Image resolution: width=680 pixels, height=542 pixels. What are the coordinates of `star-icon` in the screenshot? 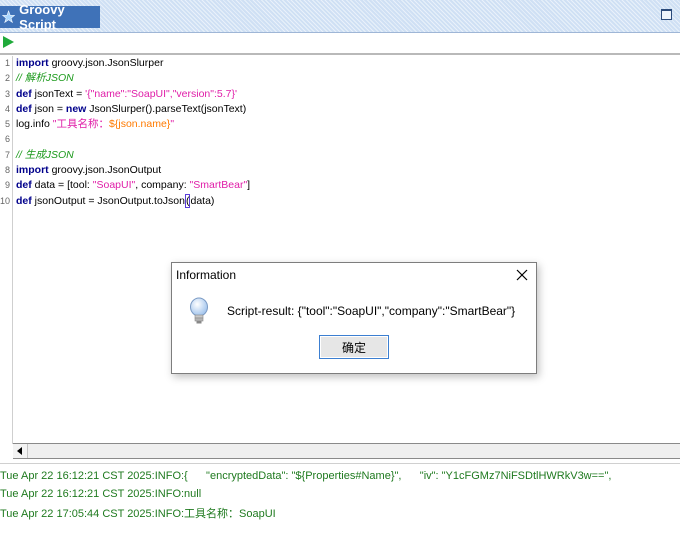 It's located at (9, 17).